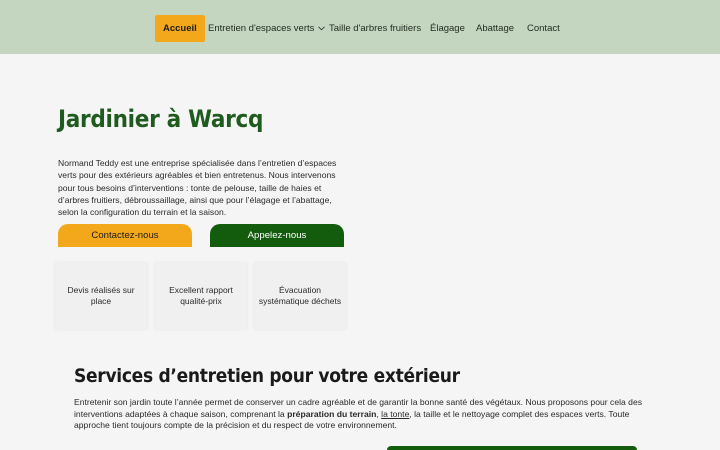  I want to click on page-title: Jardinier à Warcq, so click(161, 119).